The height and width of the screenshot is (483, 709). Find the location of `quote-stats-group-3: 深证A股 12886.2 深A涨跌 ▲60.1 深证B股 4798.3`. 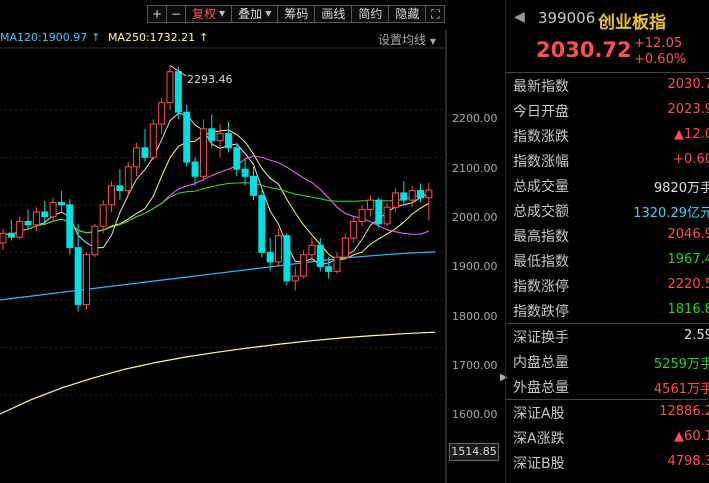

quote-stats-group-3: 深证A股 12886.2 深A涨跌 ▲60.1 深证B股 4798.3 is located at coordinates (607, 437).